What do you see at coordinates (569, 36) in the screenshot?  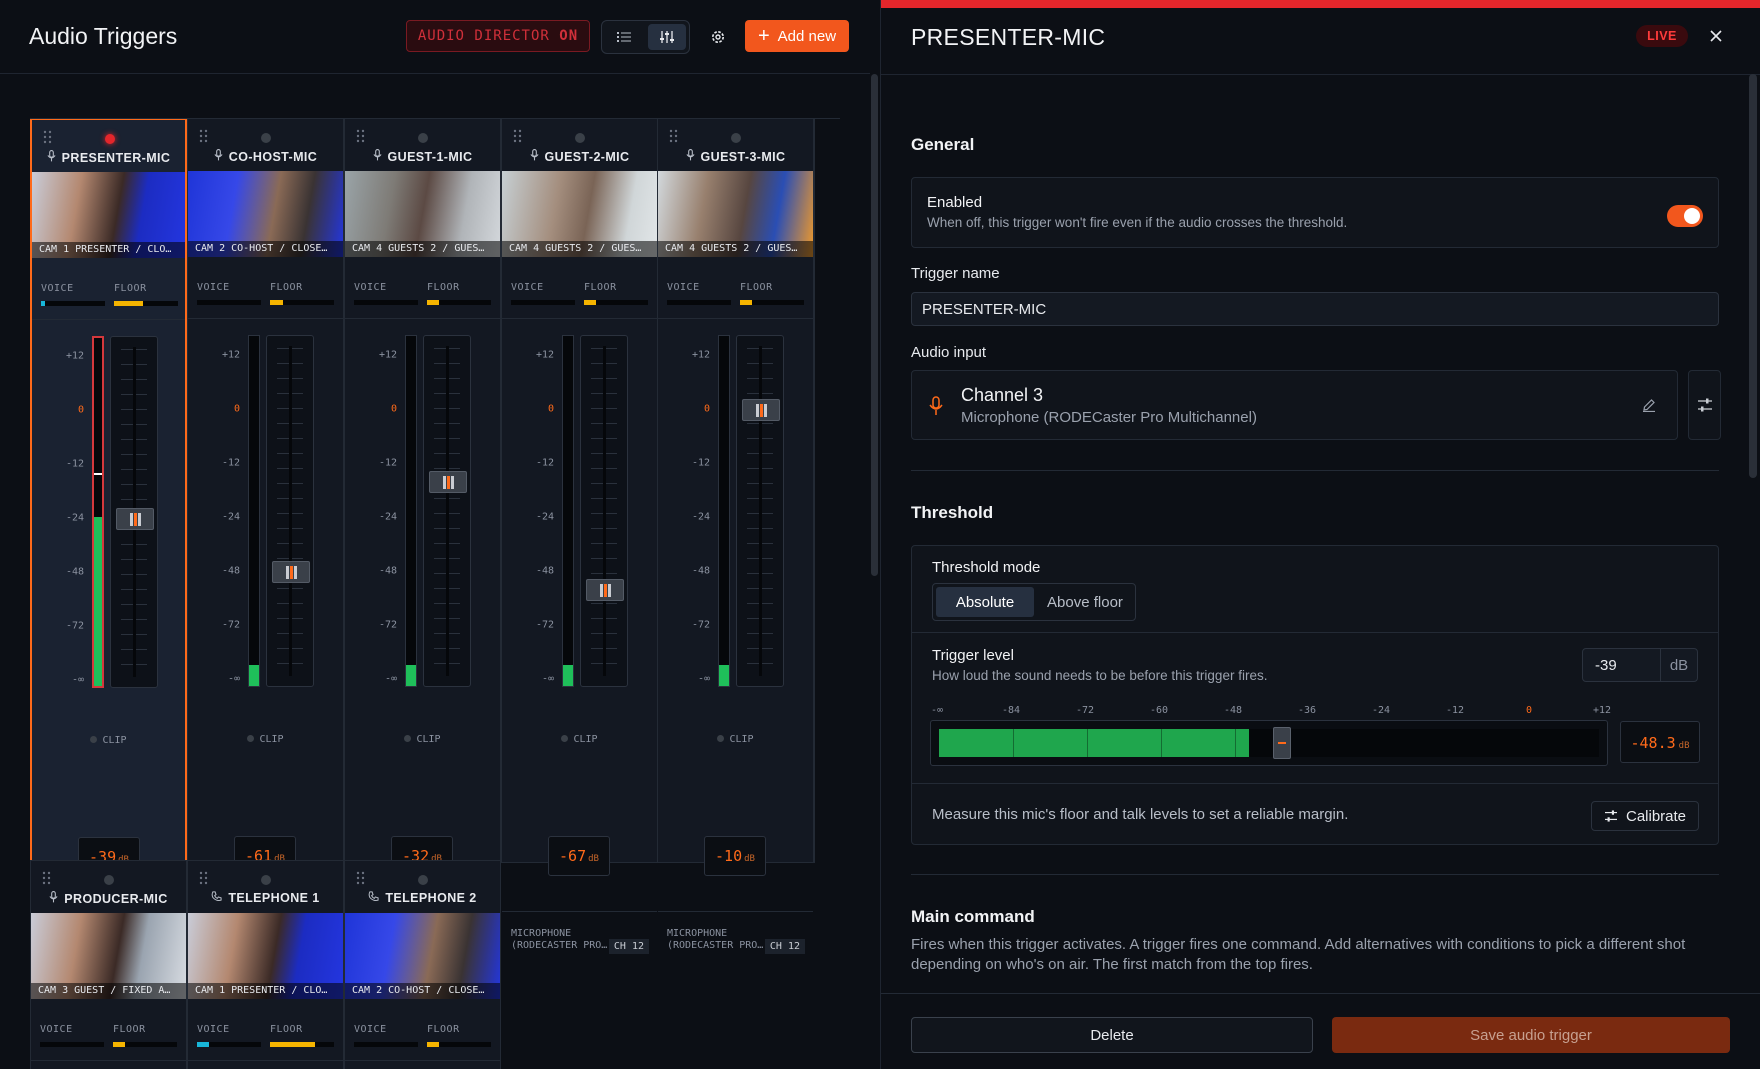 I see `audio-director-state: ON` at bounding box center [569, 36].